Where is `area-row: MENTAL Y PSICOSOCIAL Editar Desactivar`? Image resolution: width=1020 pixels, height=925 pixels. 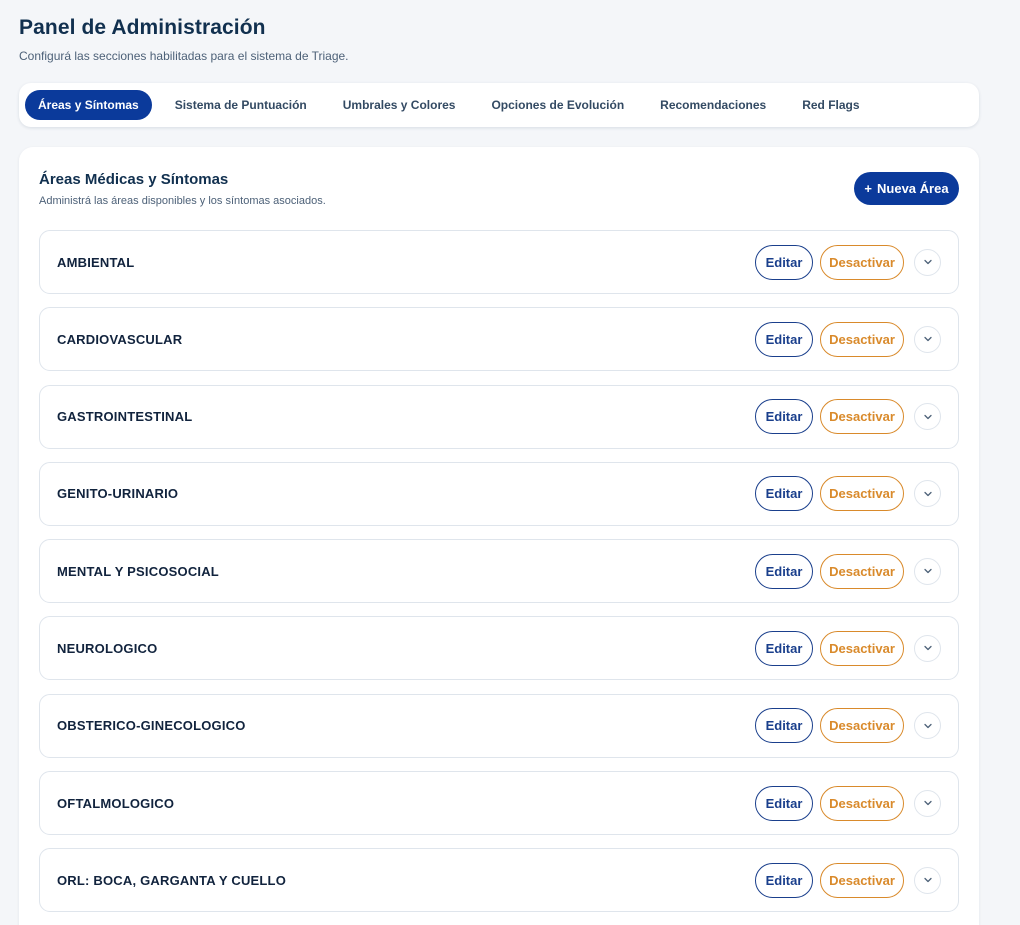
area-row: MENTAL Y PSICOSOCIAL Editar Desactivar is located at coordinates (499, 571).